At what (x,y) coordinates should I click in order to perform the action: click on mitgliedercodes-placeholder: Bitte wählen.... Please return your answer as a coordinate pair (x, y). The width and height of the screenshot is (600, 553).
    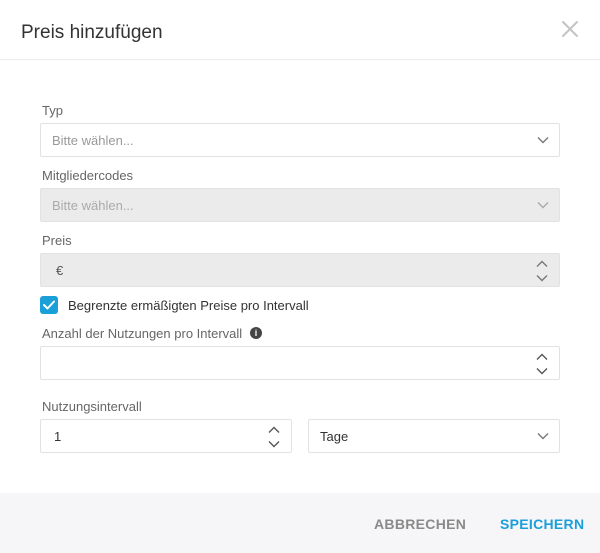
    Looking at the image, I should click on (93, 205).